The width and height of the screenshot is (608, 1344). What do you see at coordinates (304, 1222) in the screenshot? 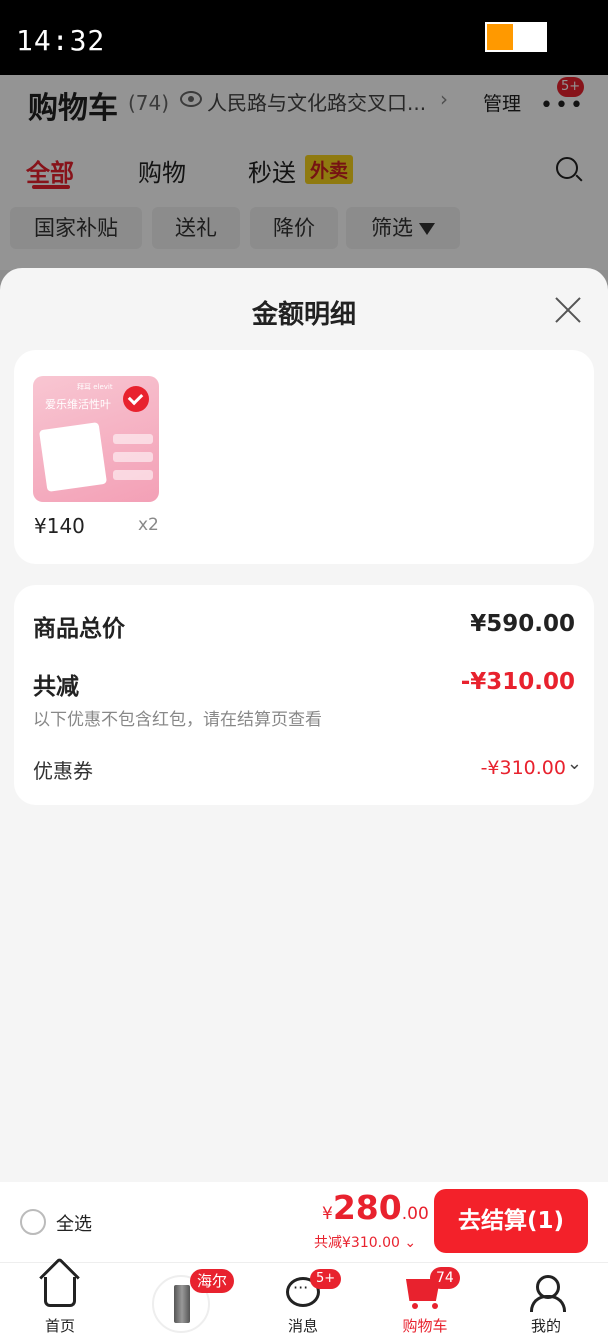
I see `checkout-bar: 全选 ¥280.00 共减¥310.00 ⌄ 去结算(1)` at bounding box center [304, 1222].